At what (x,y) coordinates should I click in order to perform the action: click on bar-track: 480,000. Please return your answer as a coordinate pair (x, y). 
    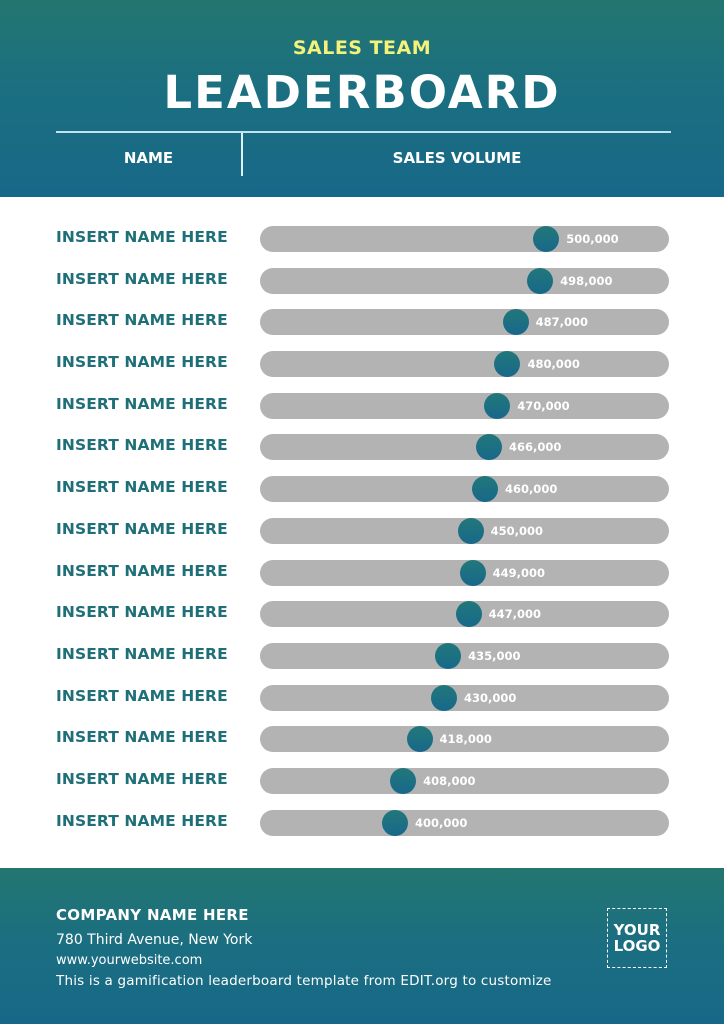
    Looking at the image, I should click on (464, 364).